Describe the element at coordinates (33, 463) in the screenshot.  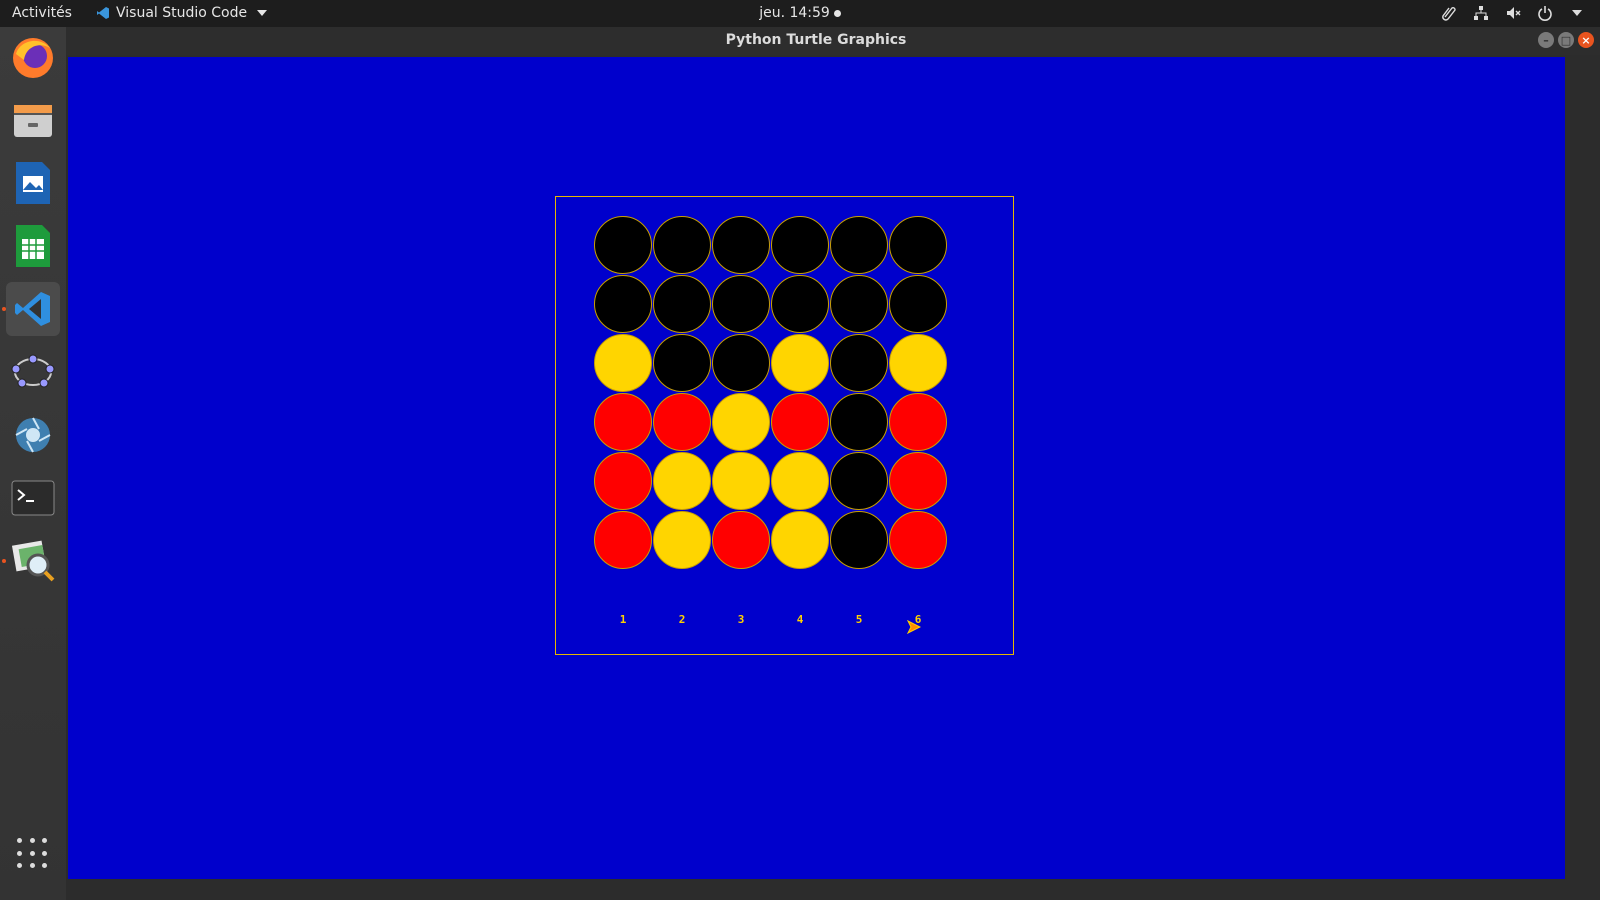
I see `dock` at that location.